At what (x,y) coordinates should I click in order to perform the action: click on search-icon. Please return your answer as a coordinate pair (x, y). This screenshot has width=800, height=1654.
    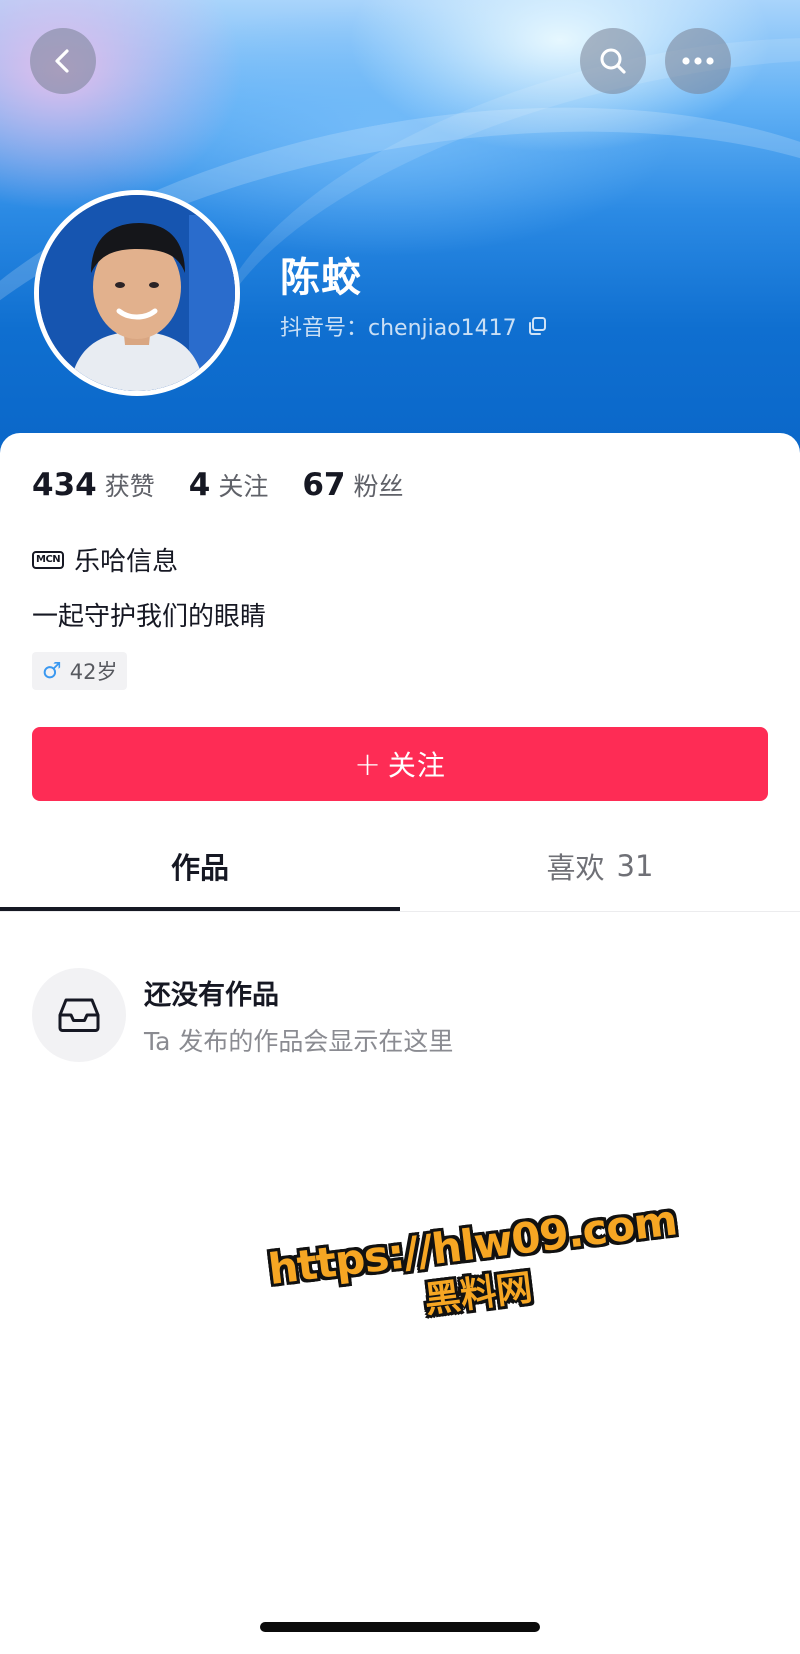
    Looking at the image, I should click on (613, 61).